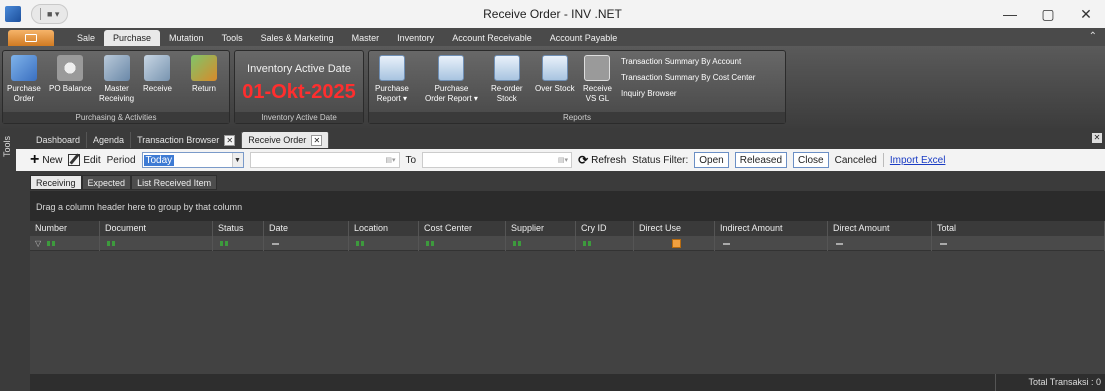 The height and width of the screenshot is (391, 1105). Describe the element at coordinates (688, 93) in the screenshot. I see `inquiry-browser-link: Inquiry Browser` at that location.